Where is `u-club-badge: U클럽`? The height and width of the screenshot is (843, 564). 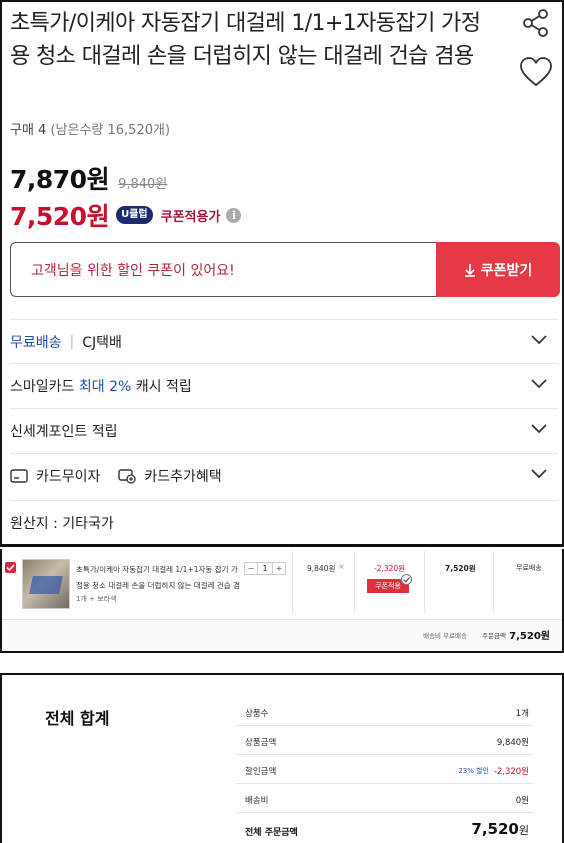 u-club-badge: U클럽 is located at coordinates (134, 215).